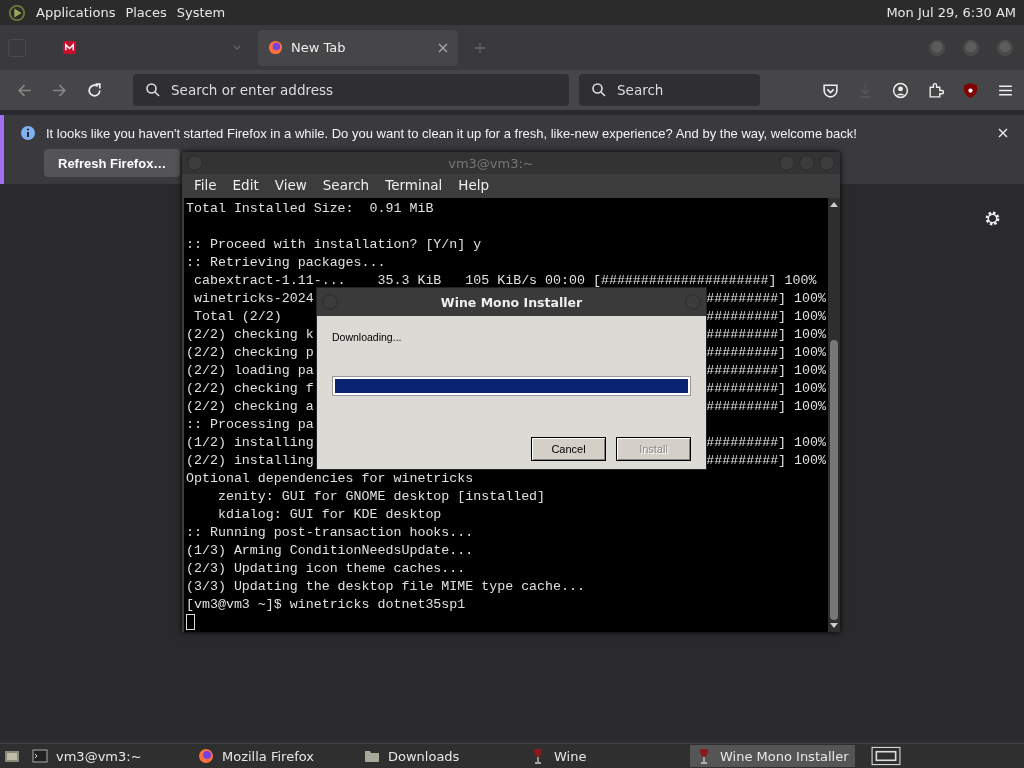 The width and height of the screenshot is (1024, 768). What do you see at coordinates (250, 371) in the screenshot?
I see `terminal-line: (2/2) loading pa` at bounding box center [250, 371].